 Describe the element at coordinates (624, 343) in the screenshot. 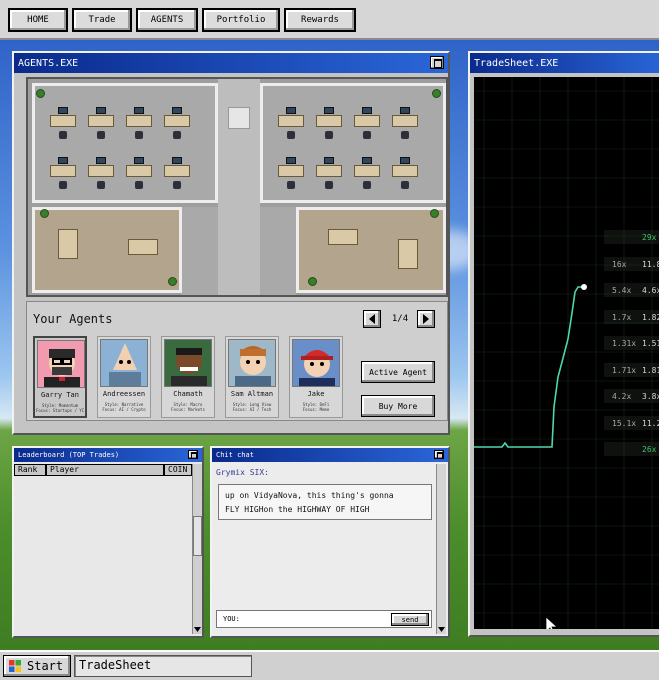

I see `multiplier-label: 1.31x` at that location.